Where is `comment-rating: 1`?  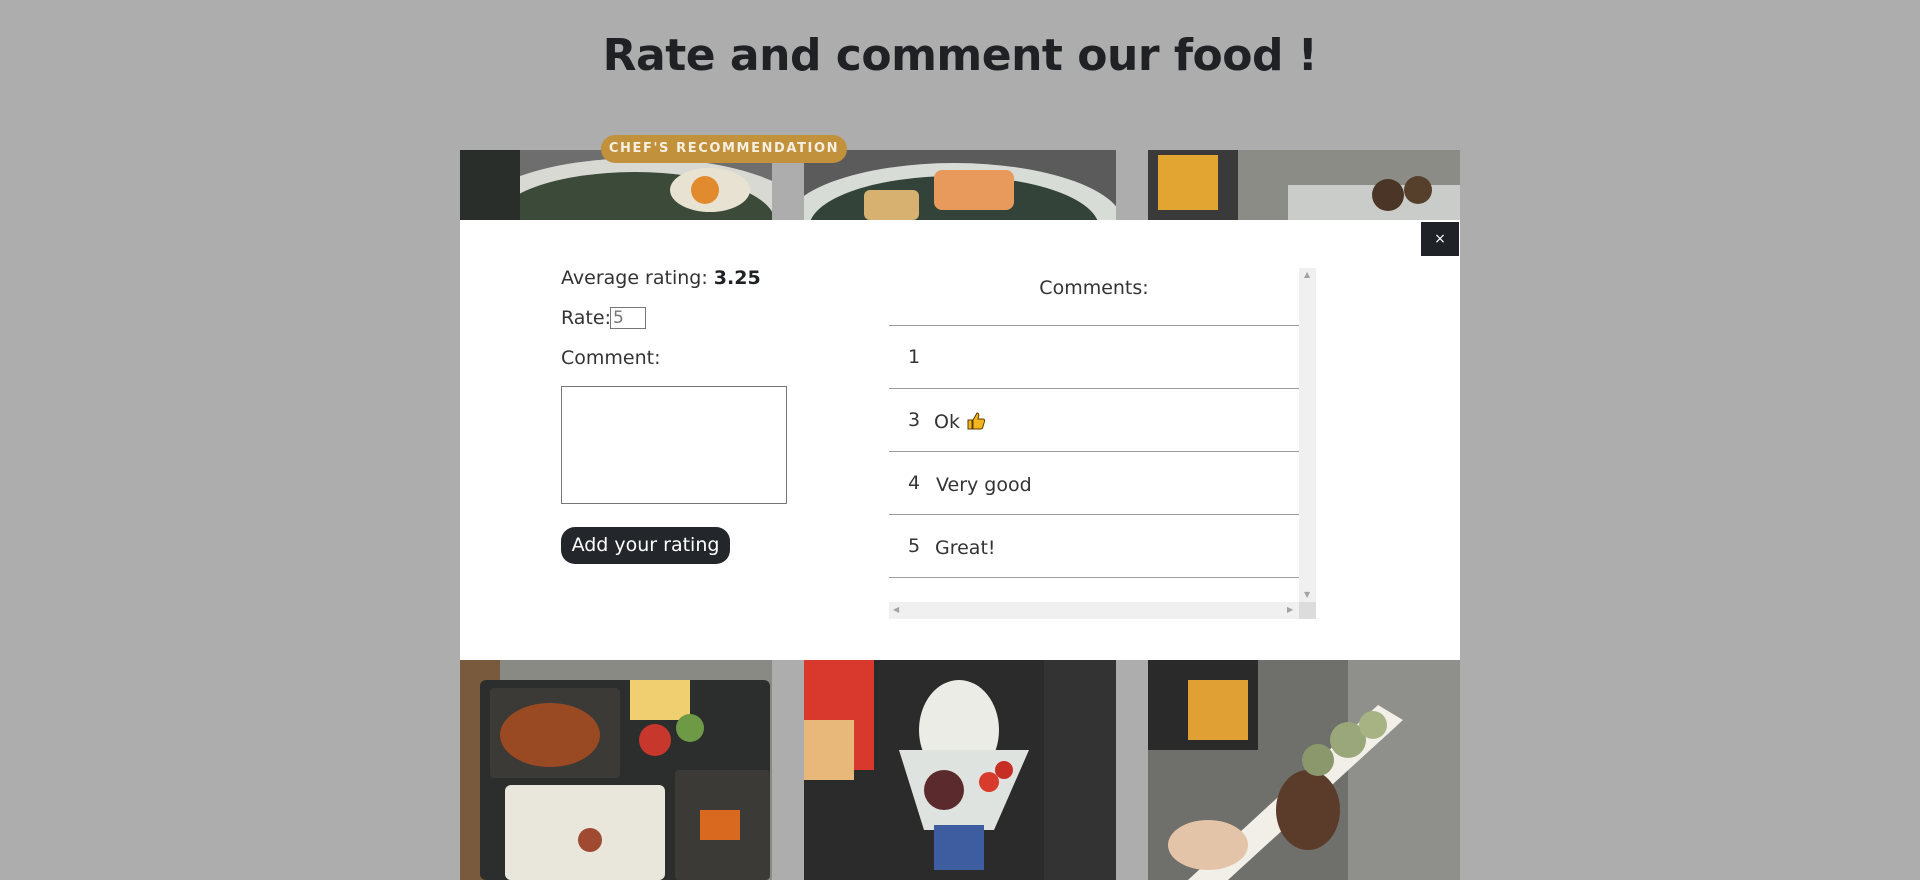 comment-rating: 1 is located at coordinates (914, 357).